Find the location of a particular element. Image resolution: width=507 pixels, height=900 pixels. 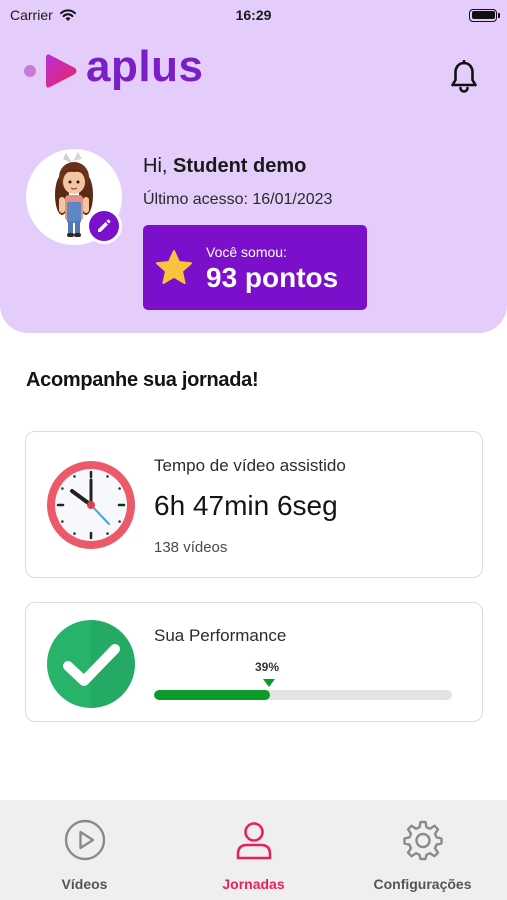

watch-time-title: Tempo de vídeo assistido is located at coordinates (250, 465).